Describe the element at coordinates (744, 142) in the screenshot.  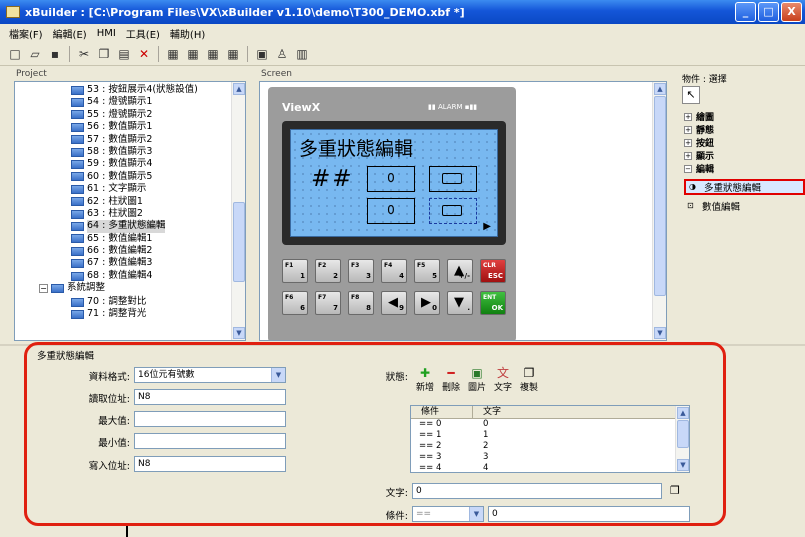
I see `category-button: + 按鈕` at that location.